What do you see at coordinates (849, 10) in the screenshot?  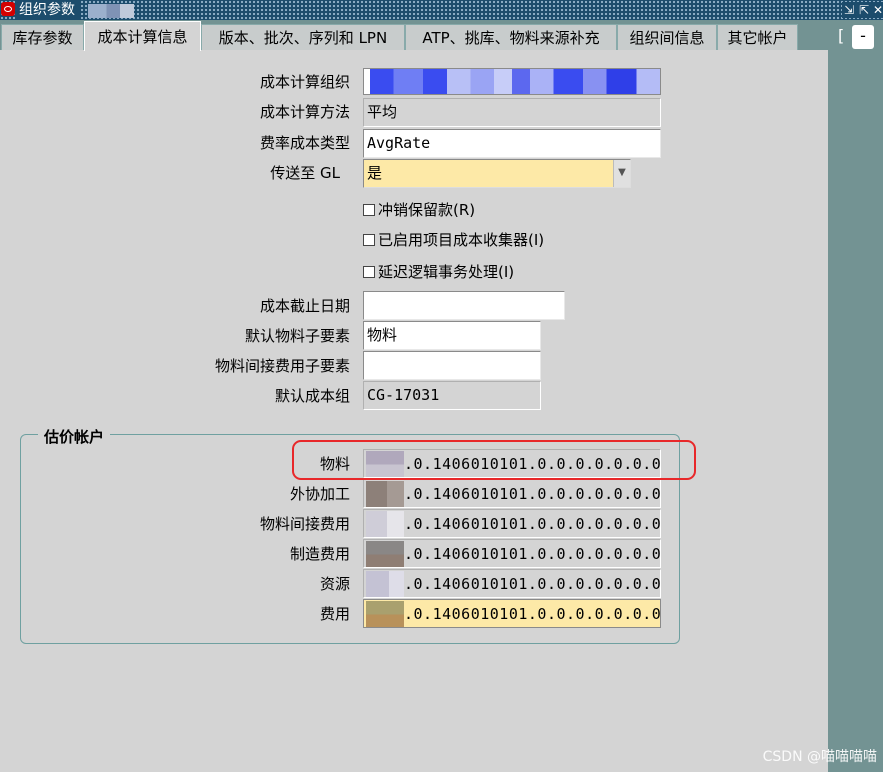 I see `minimize-icon: ⇲` at bounding box center [849, 10].